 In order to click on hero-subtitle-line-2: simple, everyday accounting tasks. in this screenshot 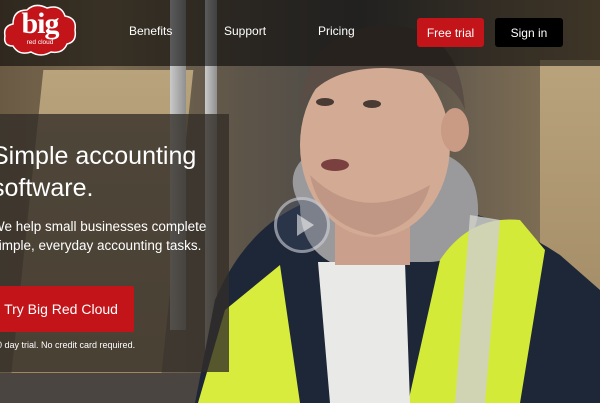, I will do `click(101, 245)`.